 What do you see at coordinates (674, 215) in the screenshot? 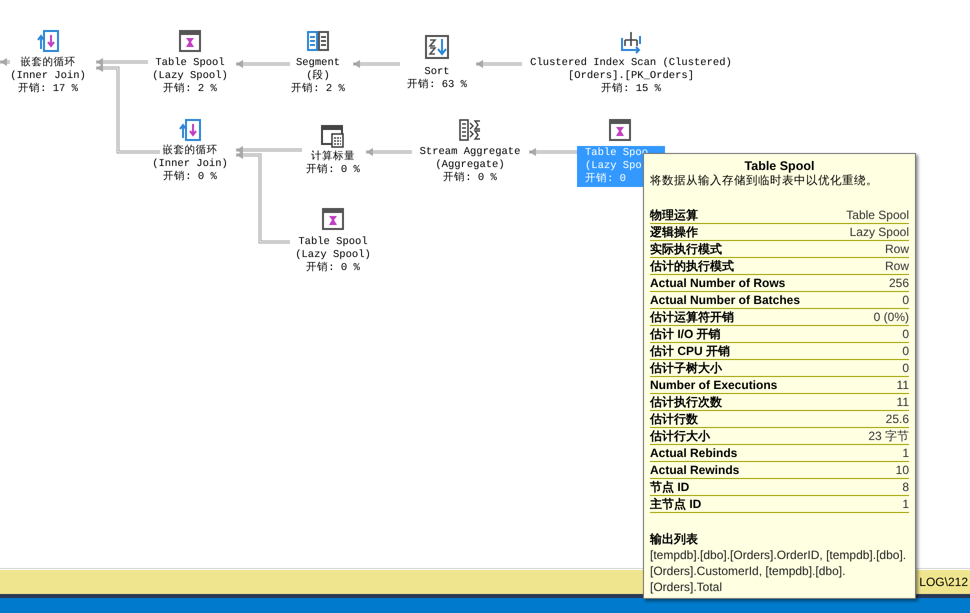
I see `property-name: 物理运算` at bounding box center [674, 215].